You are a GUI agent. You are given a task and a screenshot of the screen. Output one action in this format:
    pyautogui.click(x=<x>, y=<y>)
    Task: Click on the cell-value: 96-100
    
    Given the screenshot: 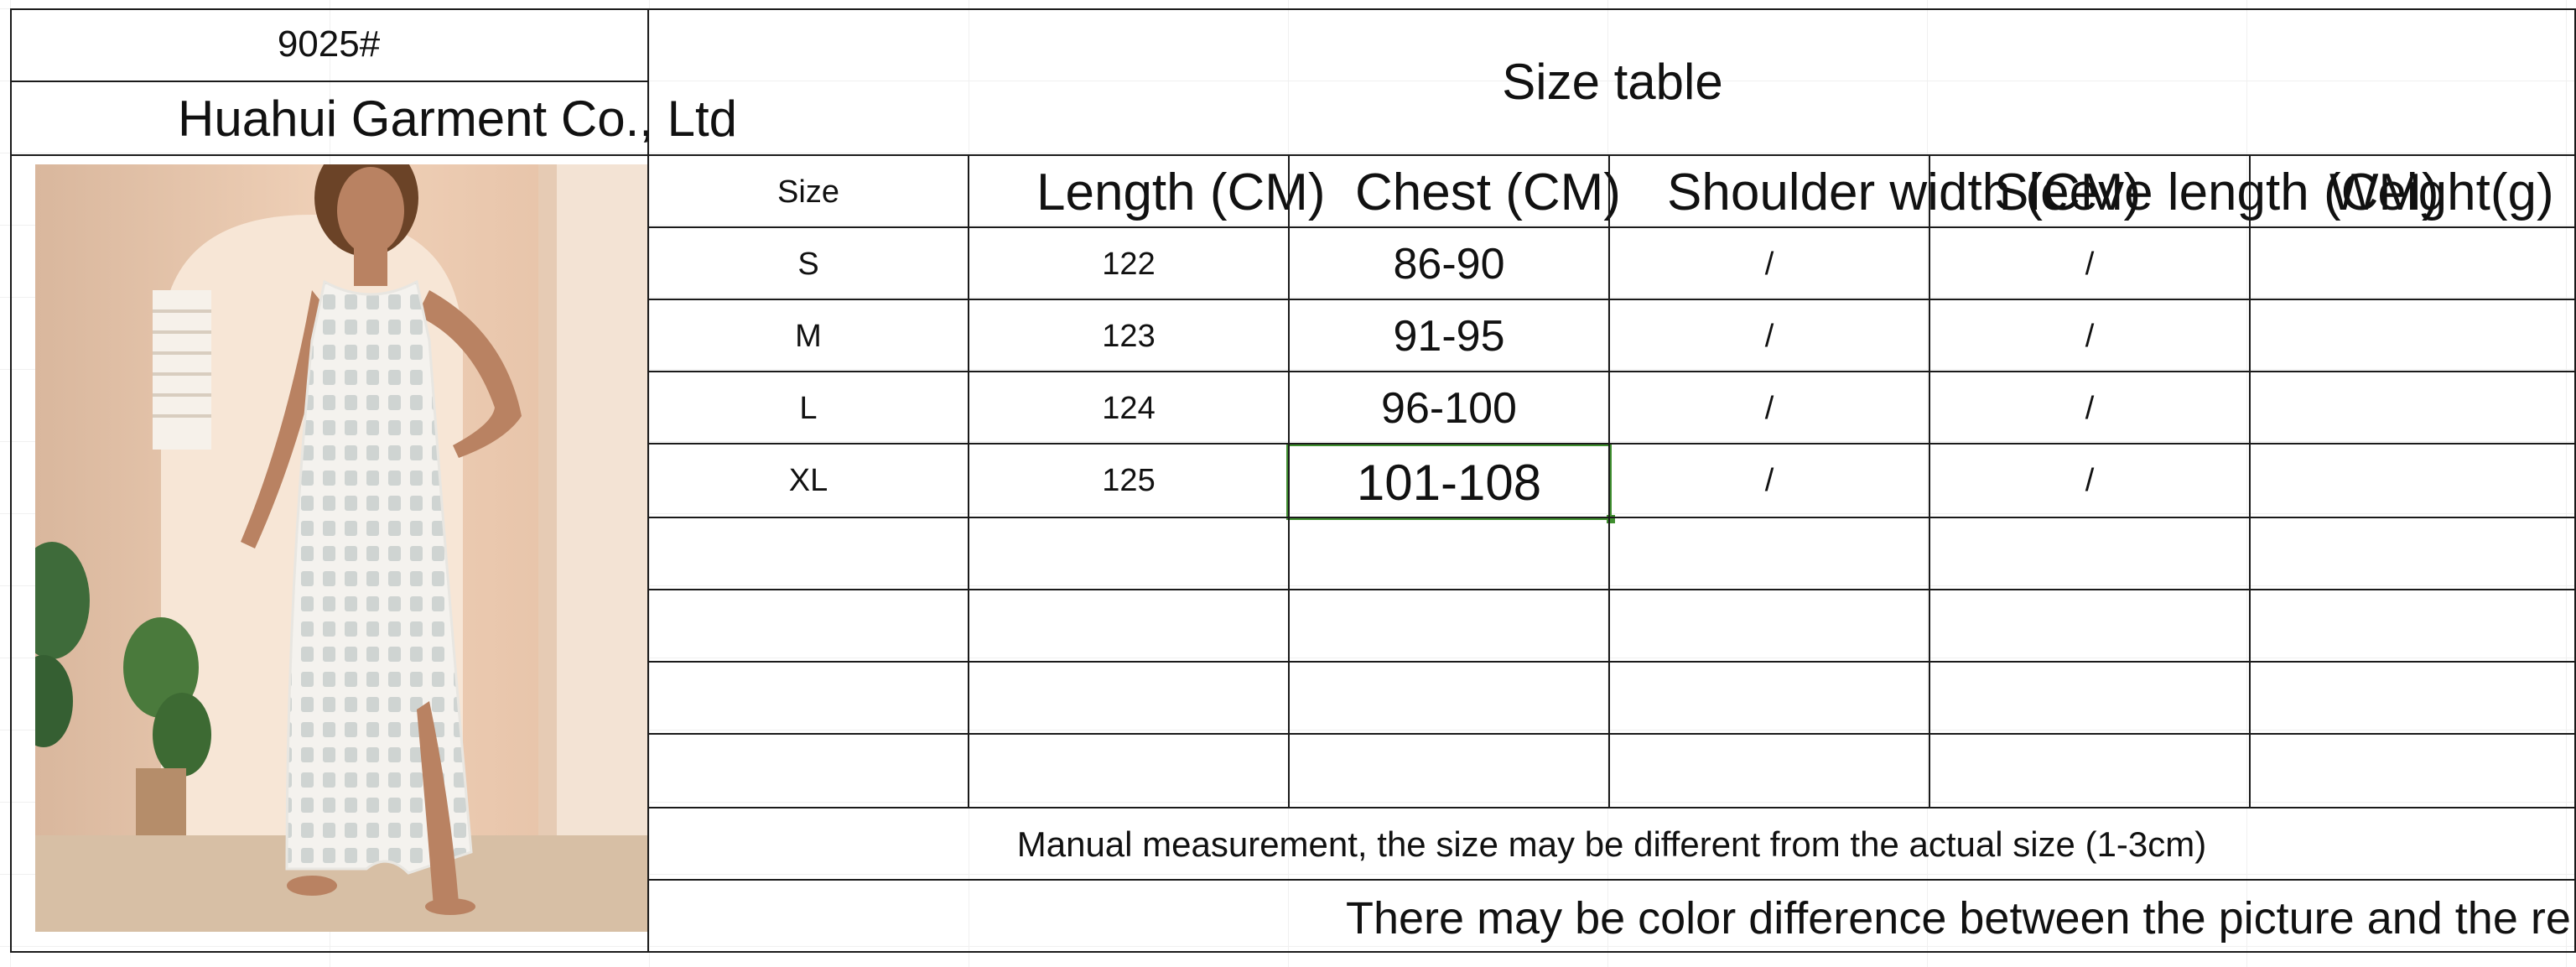 What is the action you would take?
    pyautogui.click(x=1449, y=408)
    